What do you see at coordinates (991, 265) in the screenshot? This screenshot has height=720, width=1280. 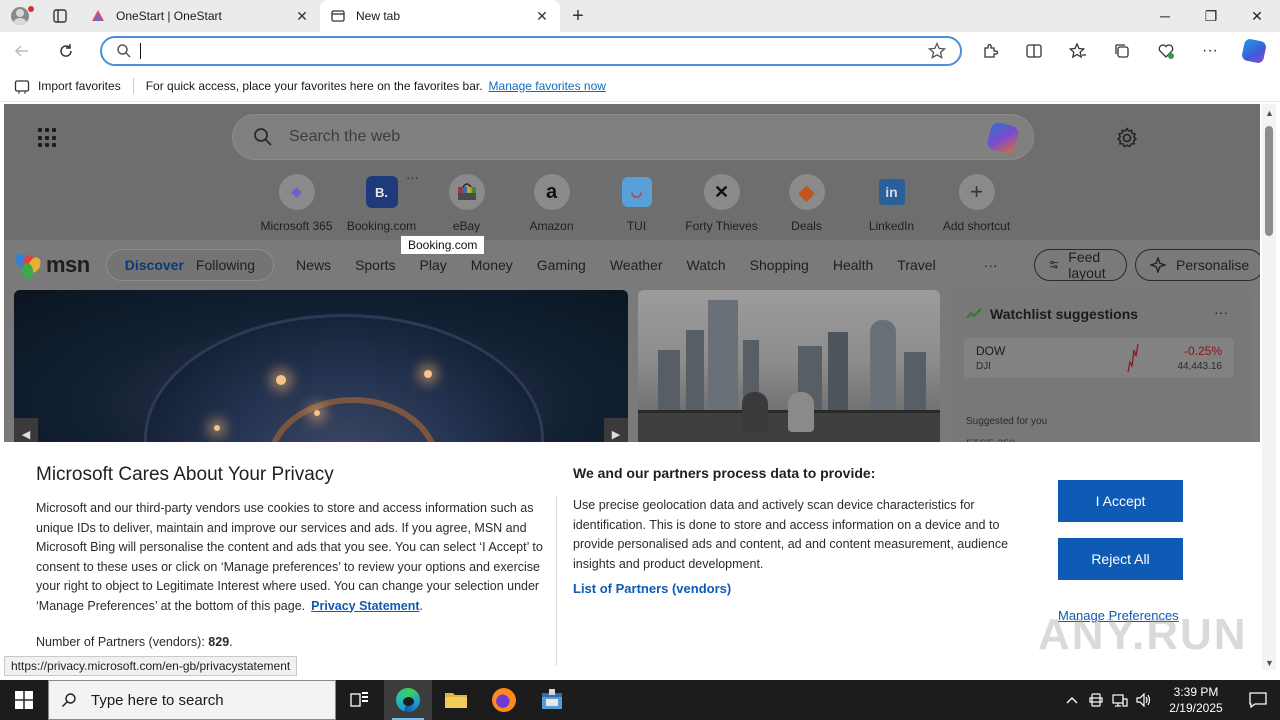 I see `more-categories-icon: ···` at bounding box center [991, 265].